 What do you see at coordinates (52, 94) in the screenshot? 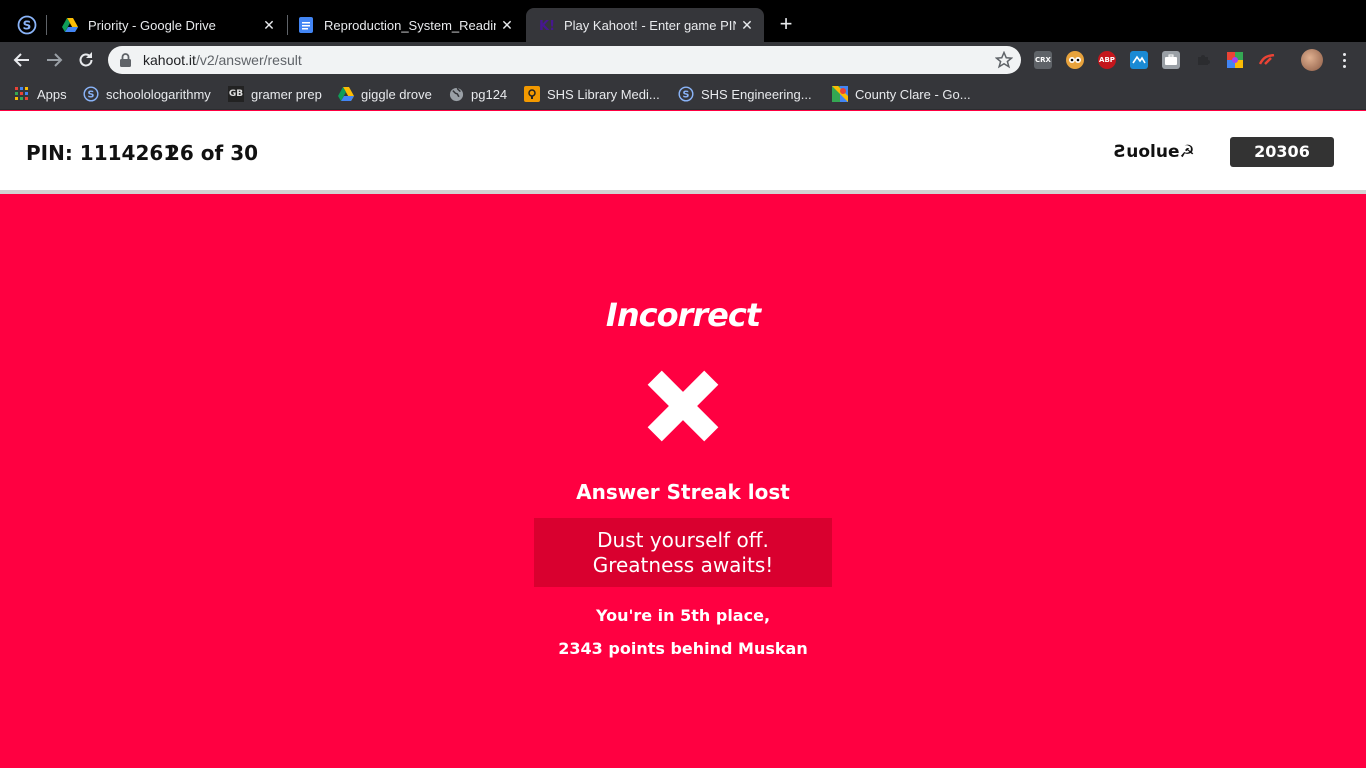
I see `bookmark-label: Apps` at bounding box center [52, 94].